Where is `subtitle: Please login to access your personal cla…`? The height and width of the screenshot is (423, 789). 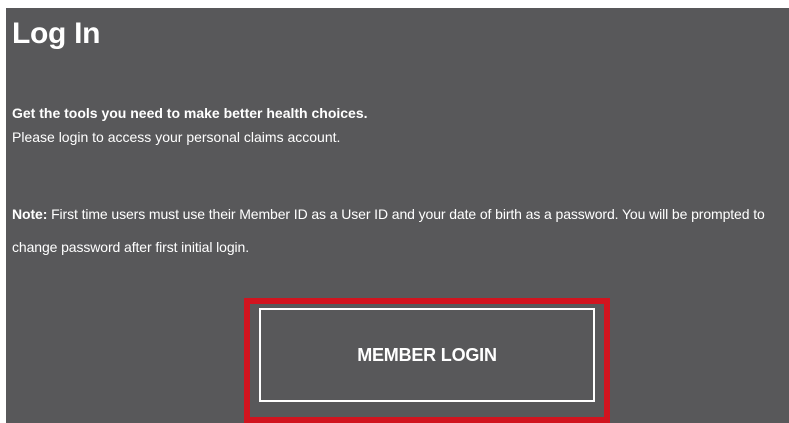
subtitle: Please login to access your personal cla… is located at coordinates (176, 137).